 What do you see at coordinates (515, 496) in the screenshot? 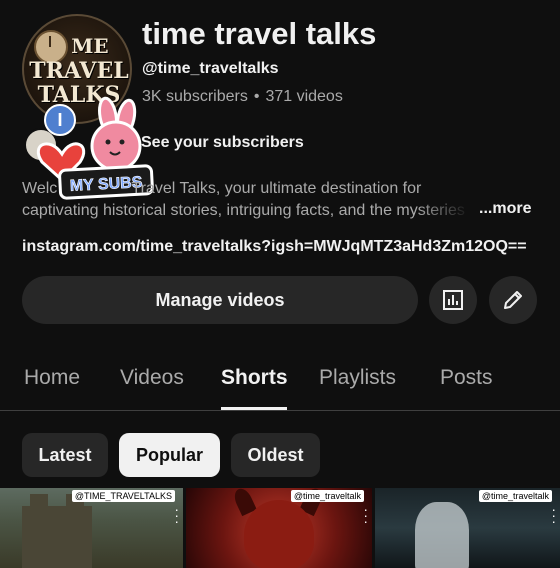
I see `short-watermark-3: @time_traveltalk` at bounding box center [515, 496].